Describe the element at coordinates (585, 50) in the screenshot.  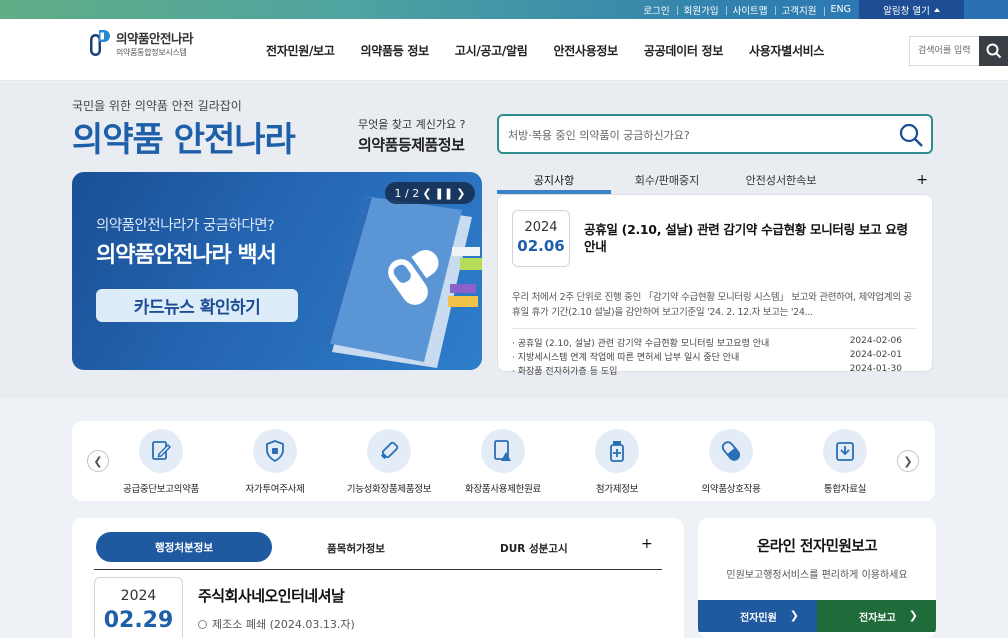
I see `nav-item-safety: 안전사용정보` at that location.